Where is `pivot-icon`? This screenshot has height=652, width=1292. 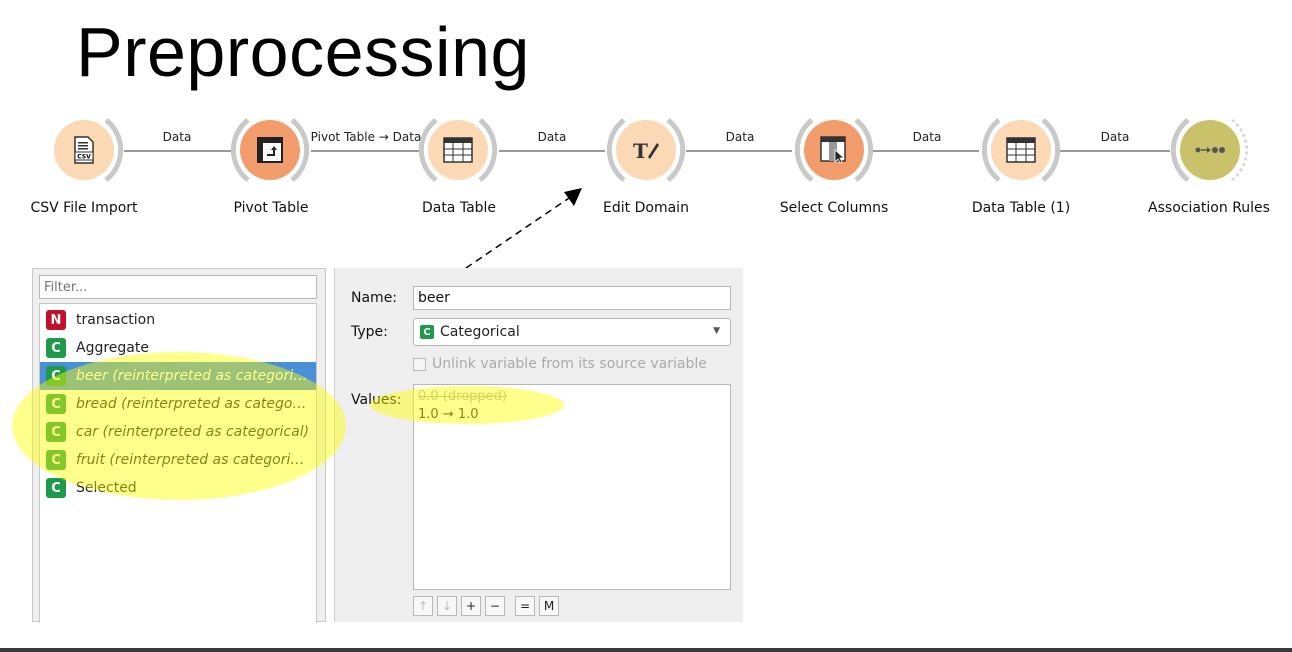
pivot-icon is located at coordinates (270, 150).